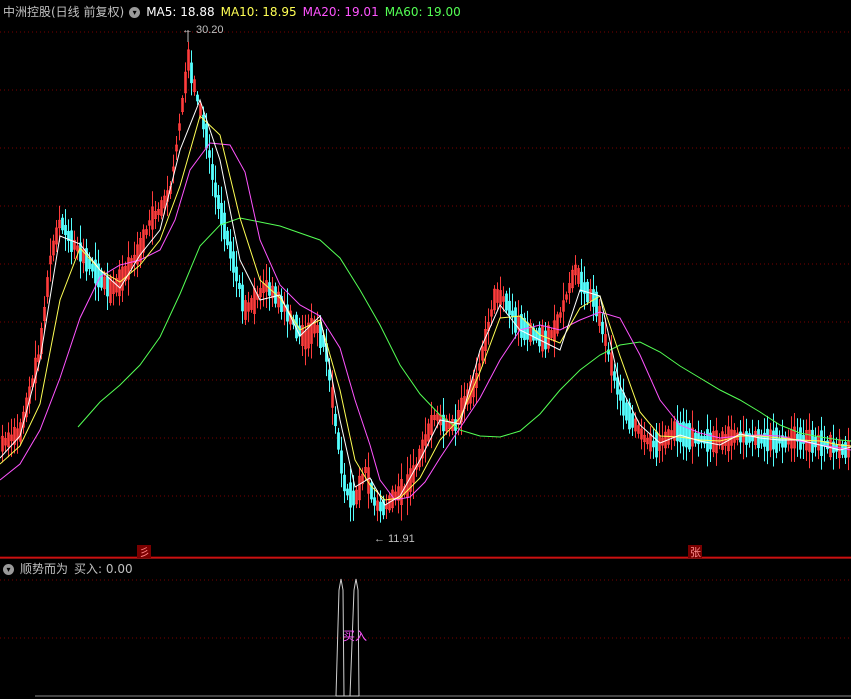 This screenshot has height=699, width=851. I want to click on indicator-header: ▾ 顺势而为 买入: 0.00, so click(69, 569).